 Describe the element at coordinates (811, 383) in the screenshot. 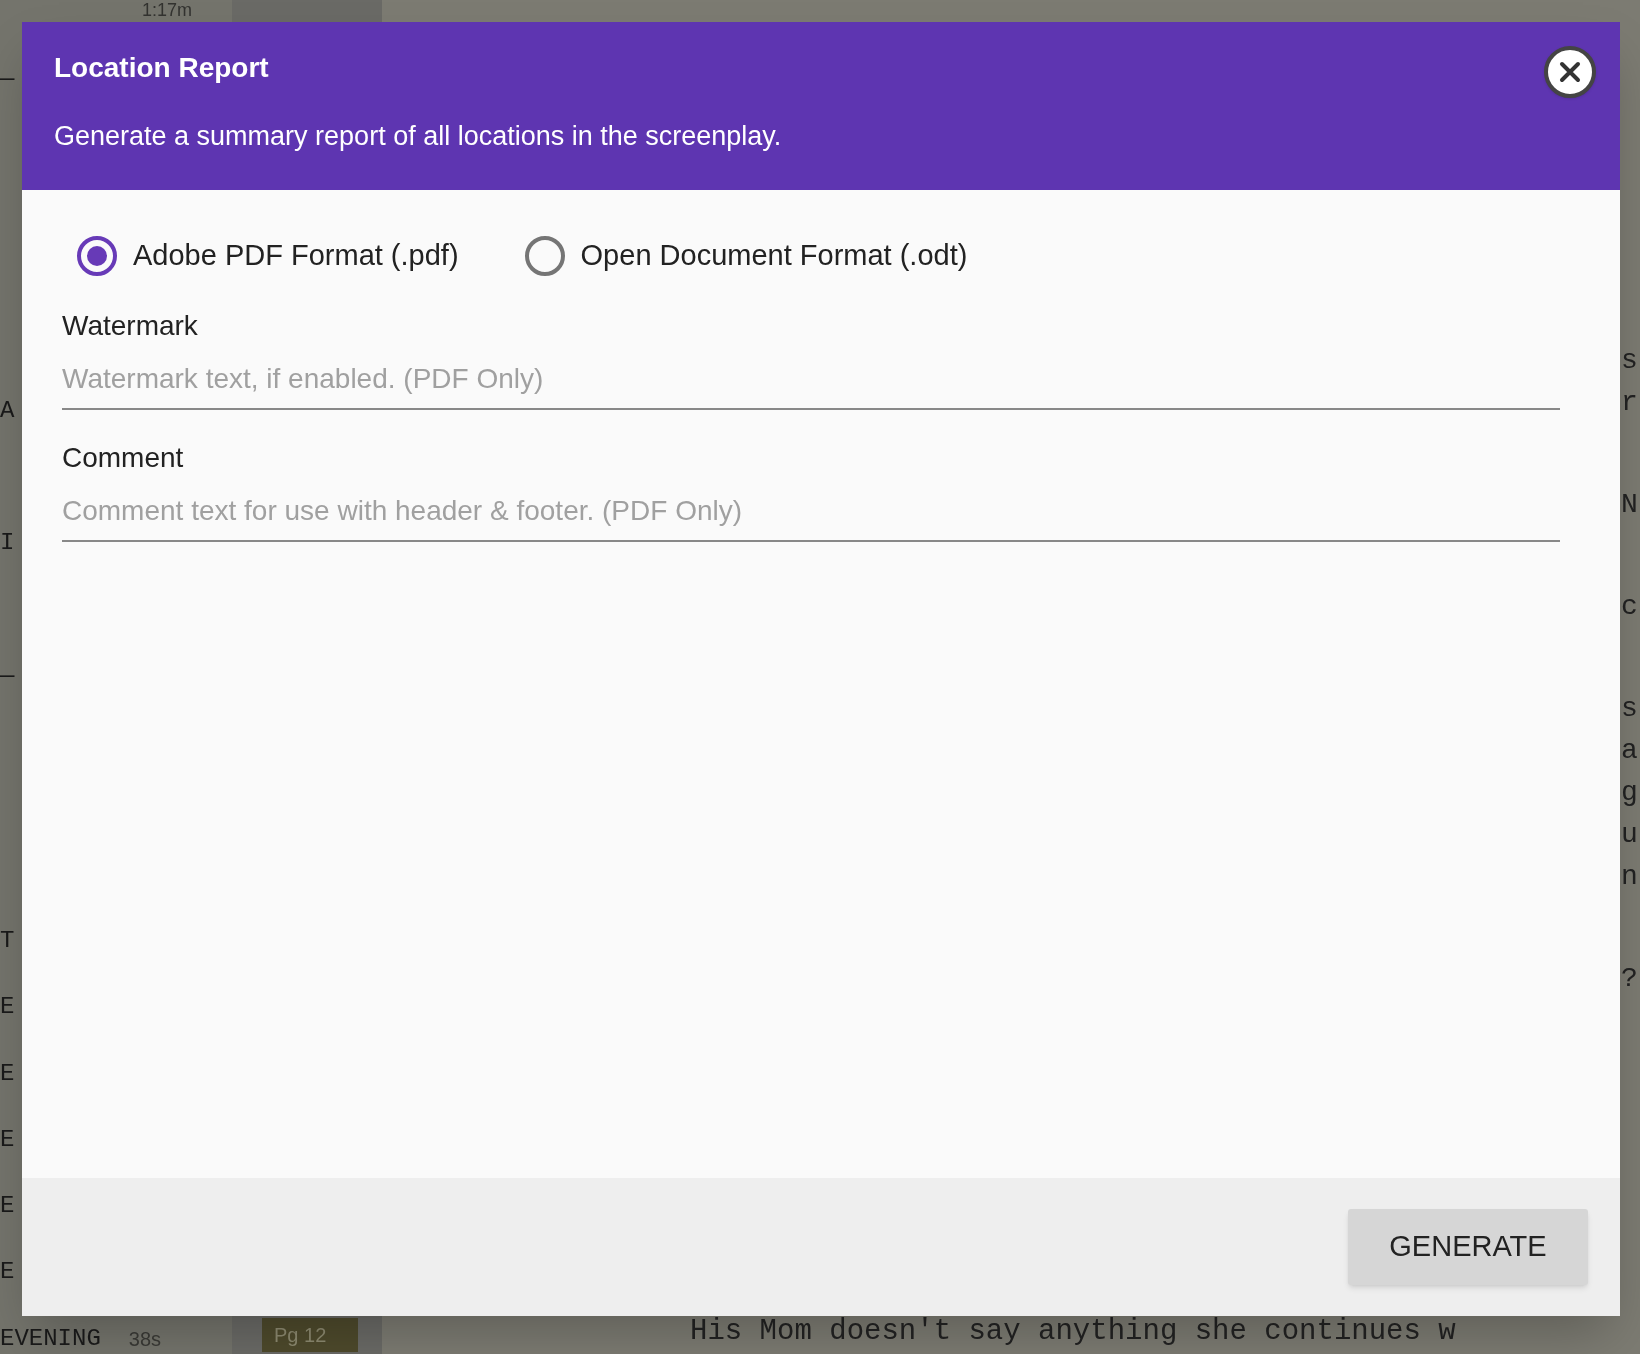

I see `text-field: Watermark text, if enabled. (PDF Only)` at that location.